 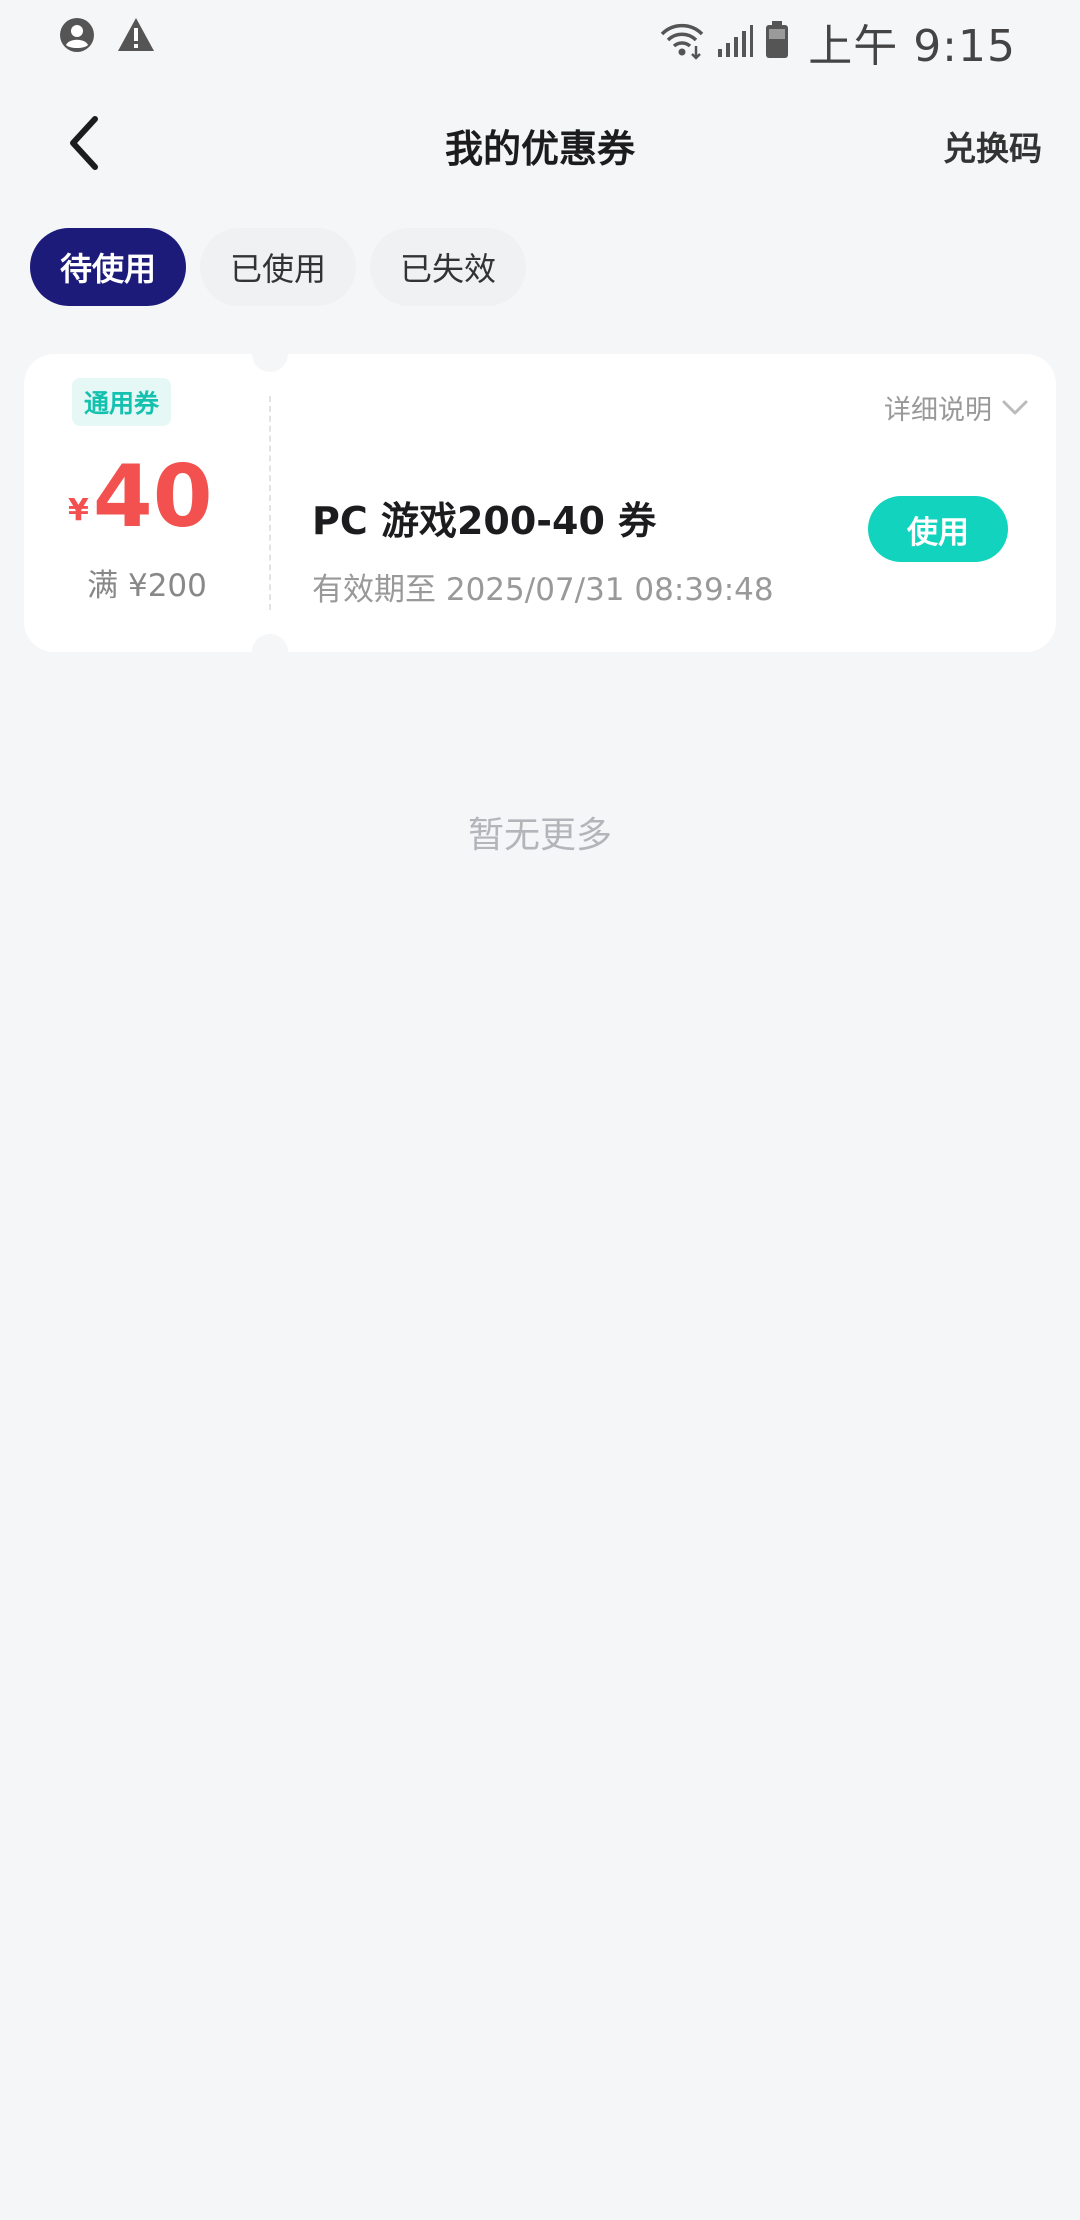 What do you see at coordinates (543, 590) in the screenshot?
I see `coupon-expiry: 有效期至 2025/07/31 08:39:48` at bounding box center [543, 590].